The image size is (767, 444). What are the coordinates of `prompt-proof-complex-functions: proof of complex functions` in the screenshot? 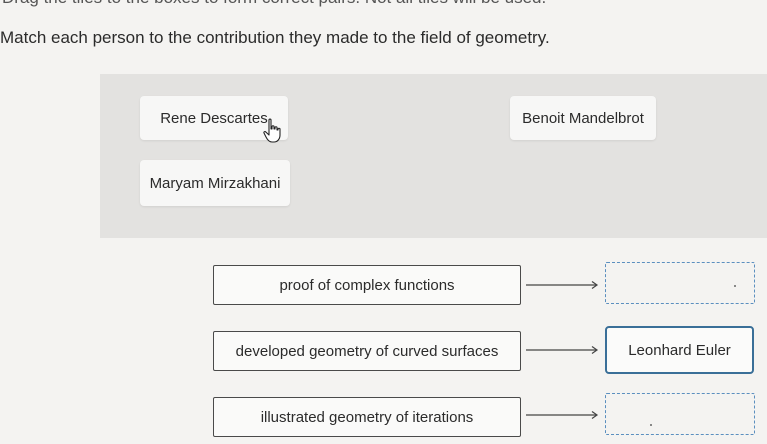 It's located at (367, 285).